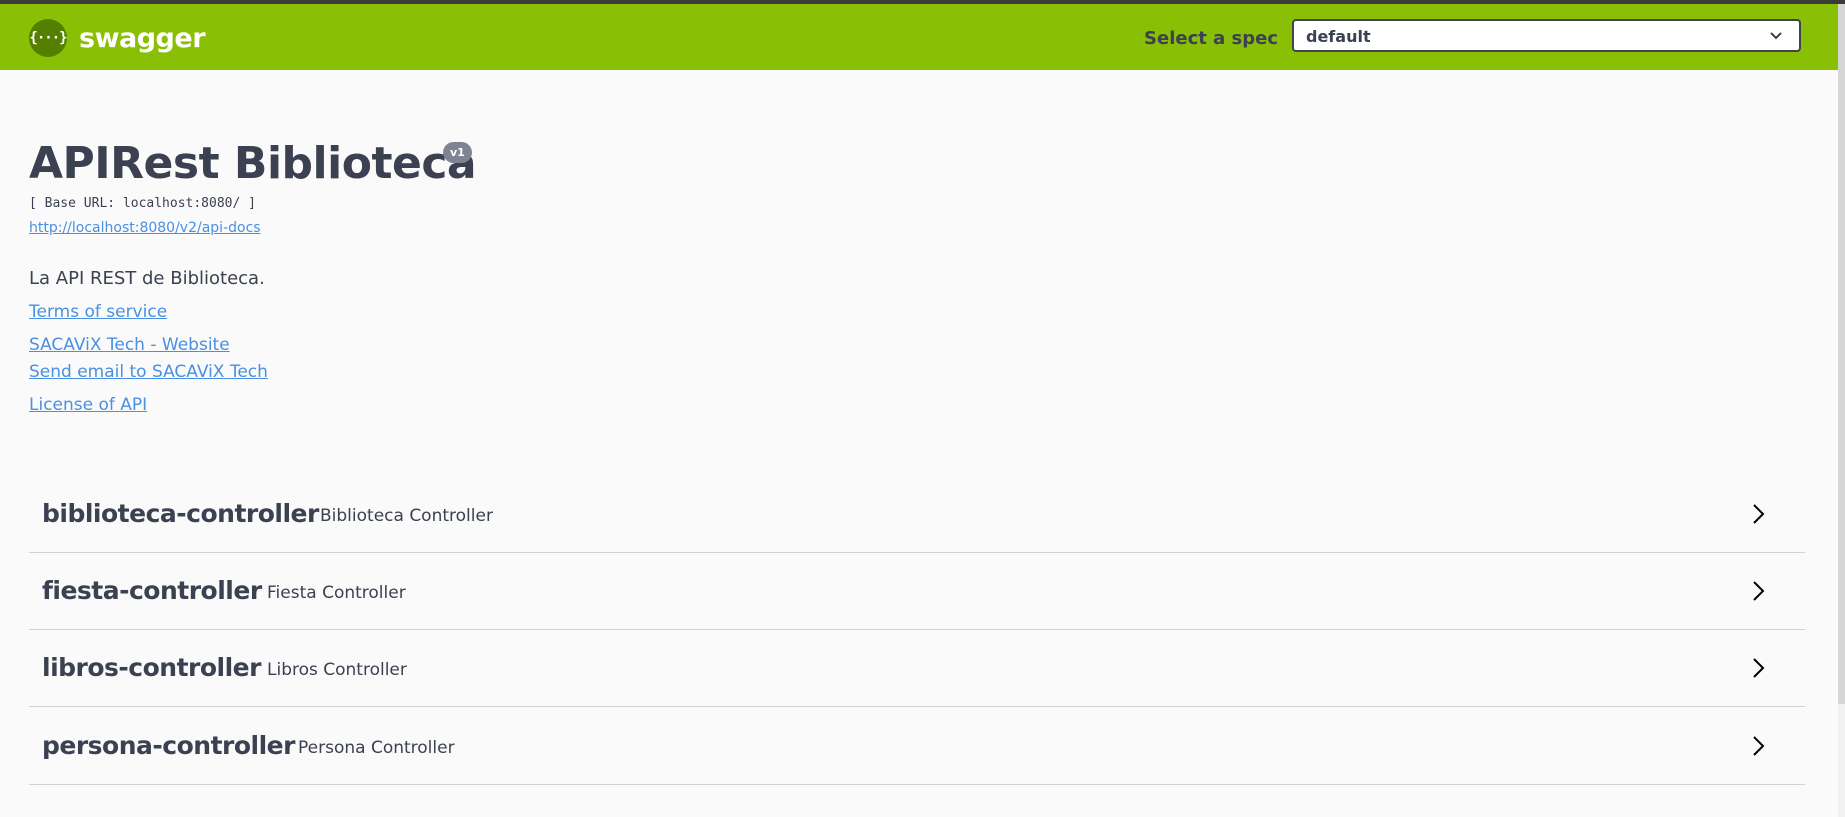 The image size is (1845, 817). What do you see at coordinates (98, 312) in the screenshot?
I see `terms-of-service-link: Terms of service` at bounding box center [98, 312].